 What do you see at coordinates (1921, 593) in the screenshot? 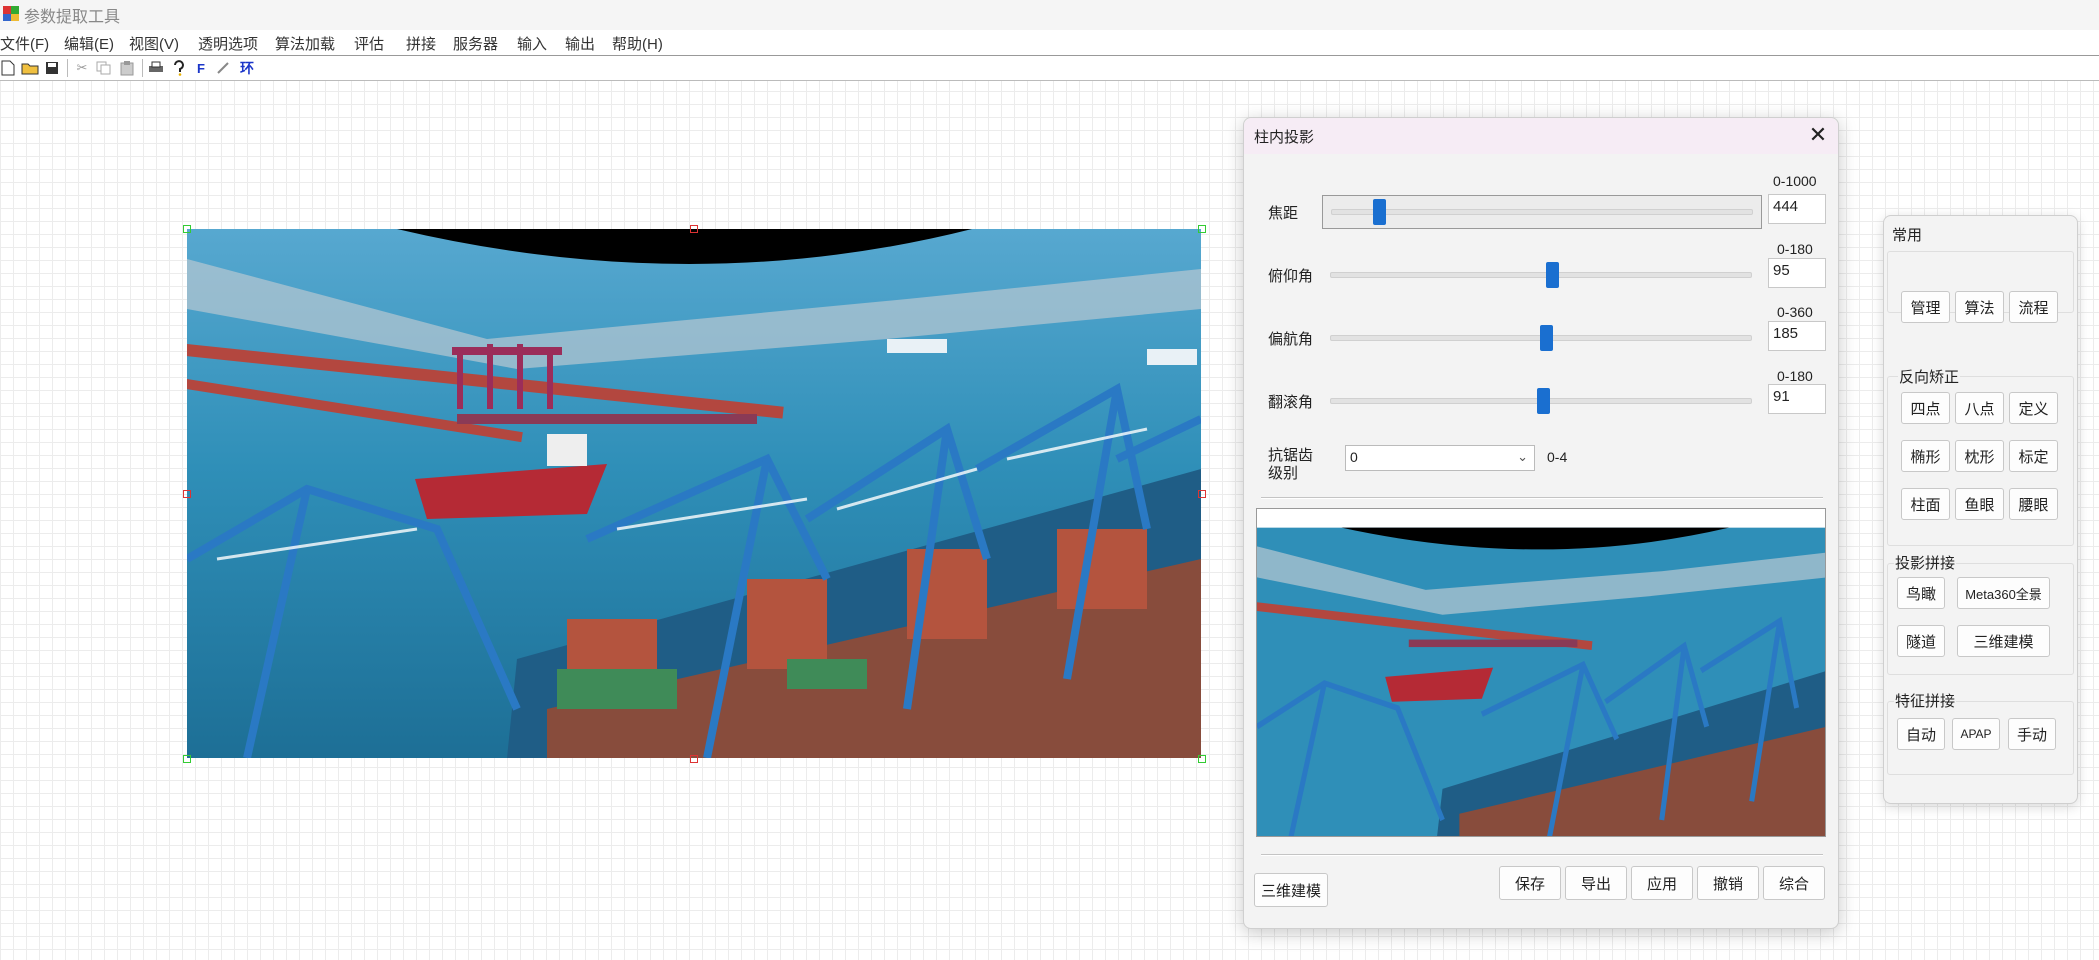
I see `birdseye-button: 鸟瞰` at bounding box center [1921, 593].